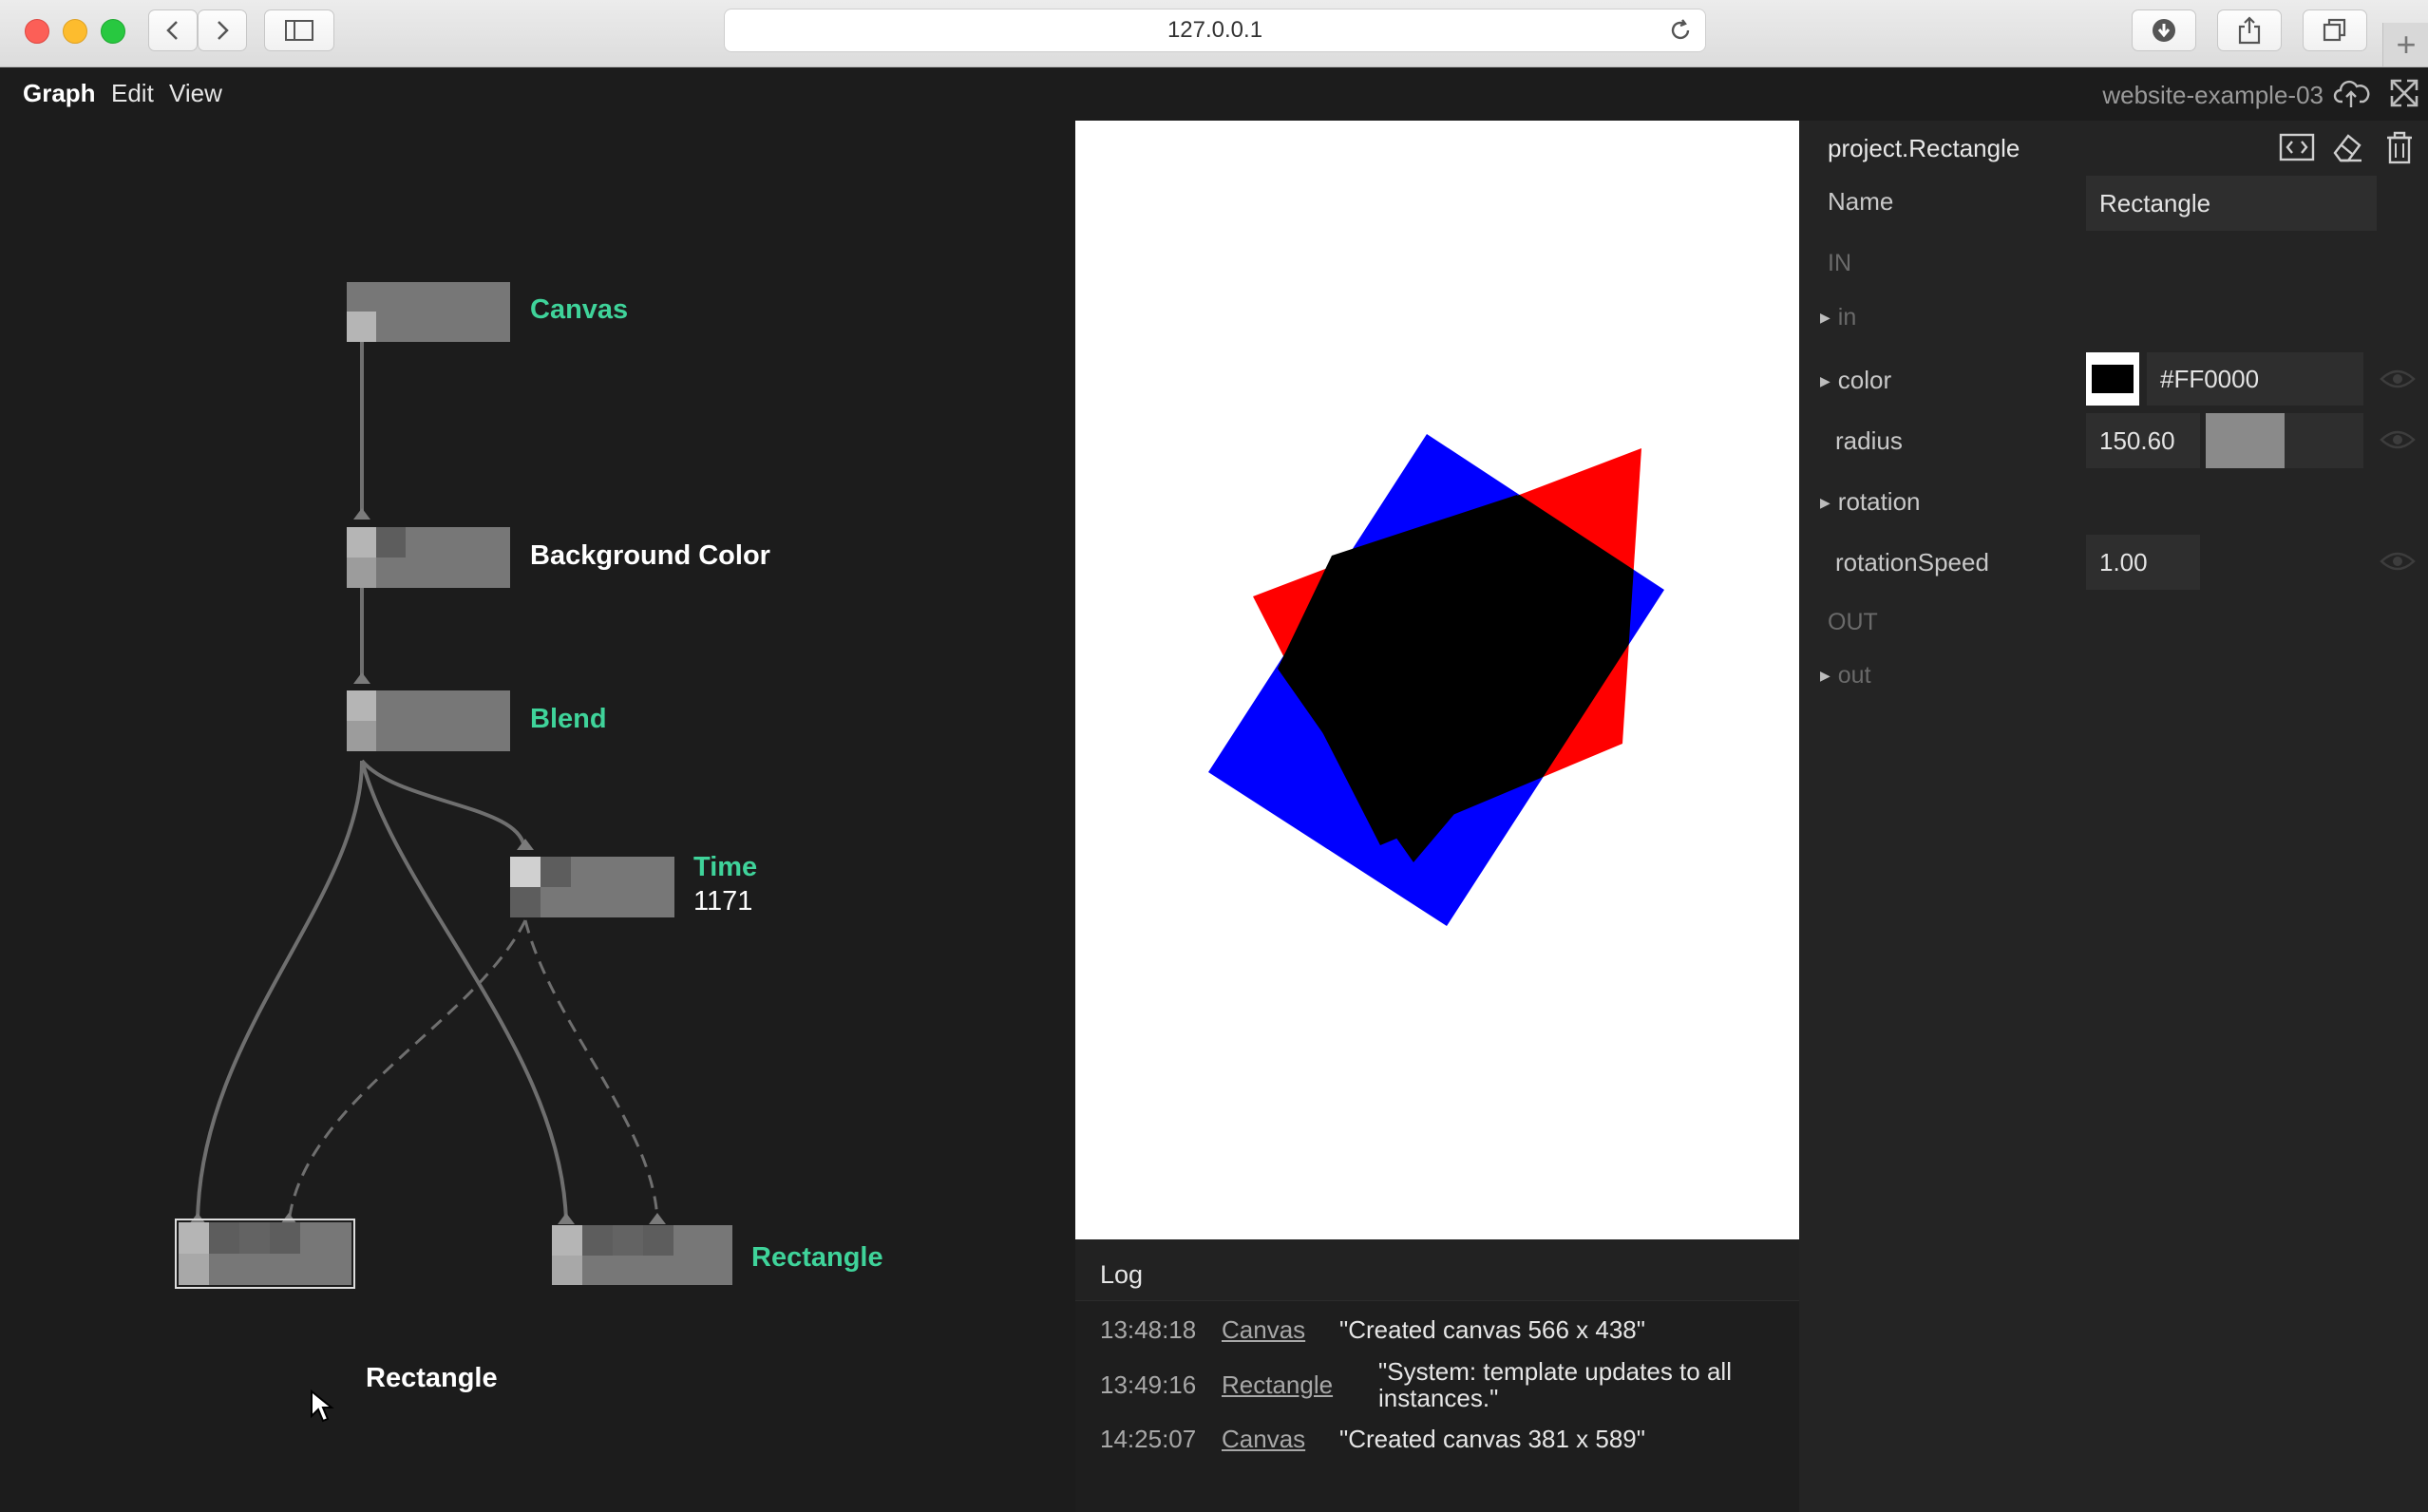  I want to click on node-label-rectangle-2: Rectangle, so click(817, 1258).